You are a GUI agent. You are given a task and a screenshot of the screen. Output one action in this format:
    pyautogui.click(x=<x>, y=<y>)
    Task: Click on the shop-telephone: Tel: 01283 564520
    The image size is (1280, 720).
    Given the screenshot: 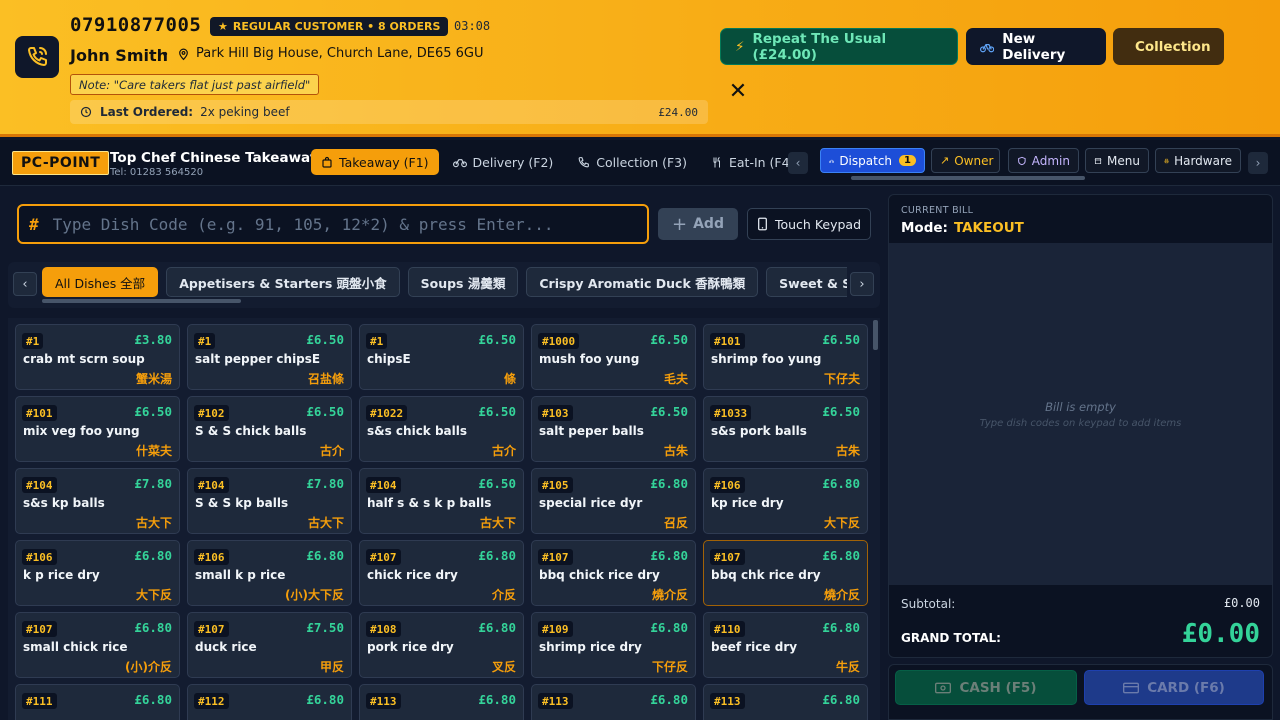 What is the action you would take?
    pyautogui.click(x=157, y=172)
    